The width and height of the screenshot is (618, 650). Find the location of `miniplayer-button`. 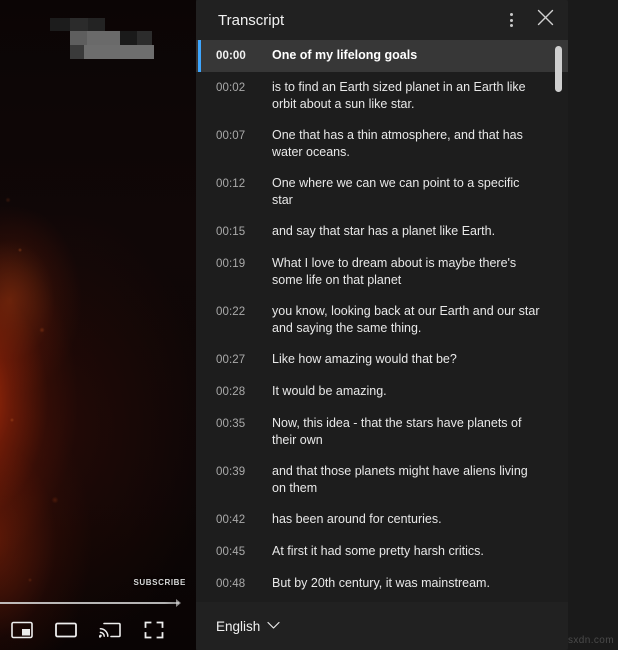

miniplayer-button is located at coordinates (22, 630).